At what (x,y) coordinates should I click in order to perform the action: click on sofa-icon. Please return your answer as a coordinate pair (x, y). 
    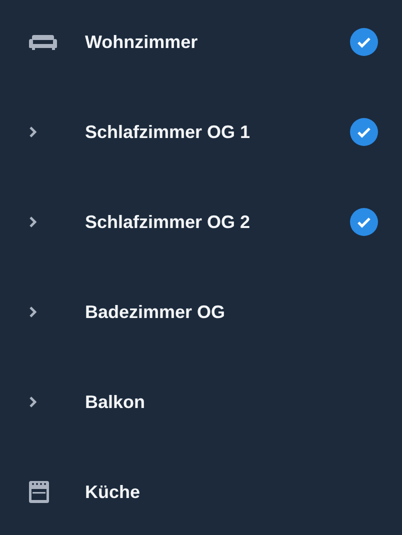
    Looking at the image, I should click on (43, 42).